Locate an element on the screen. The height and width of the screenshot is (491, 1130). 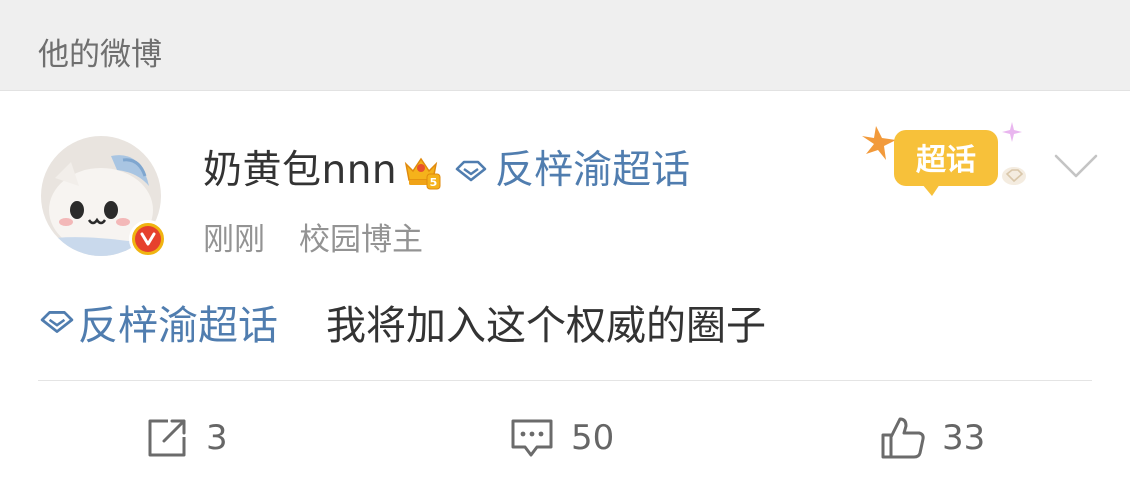
repost-button: 3 is located at coordinates (185, 438).